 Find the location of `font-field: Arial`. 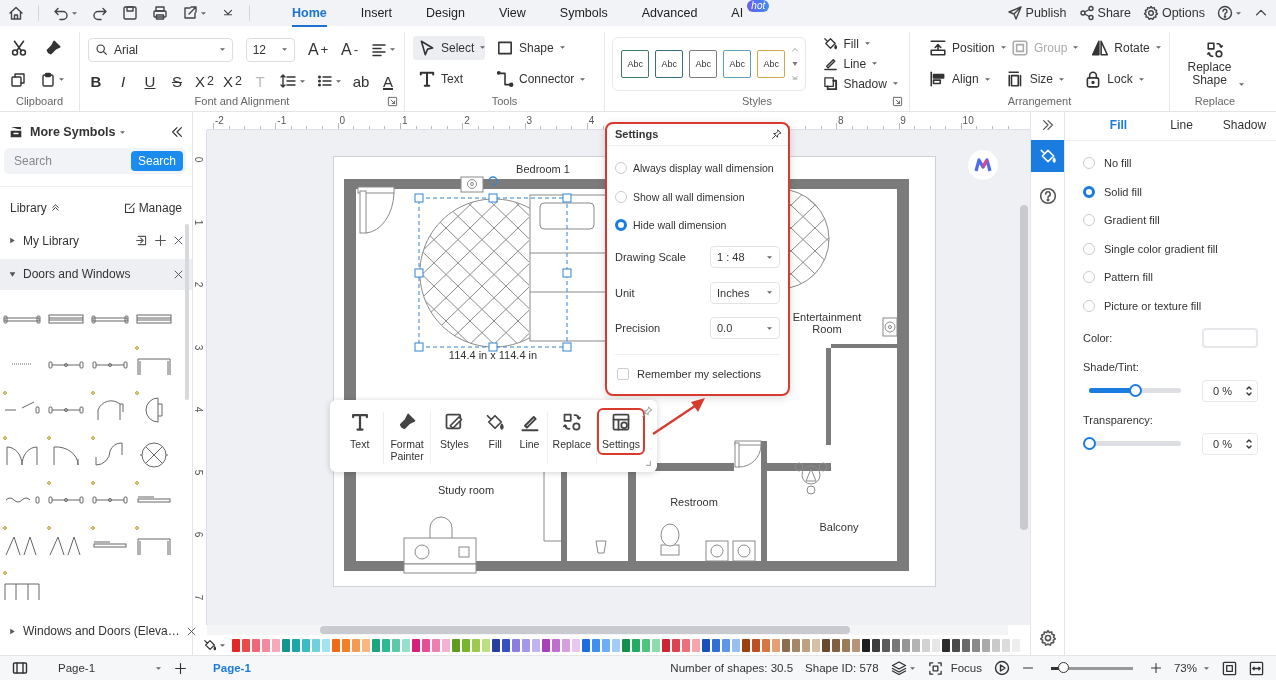

font-field: Arial is located at coordinates (160, 49).